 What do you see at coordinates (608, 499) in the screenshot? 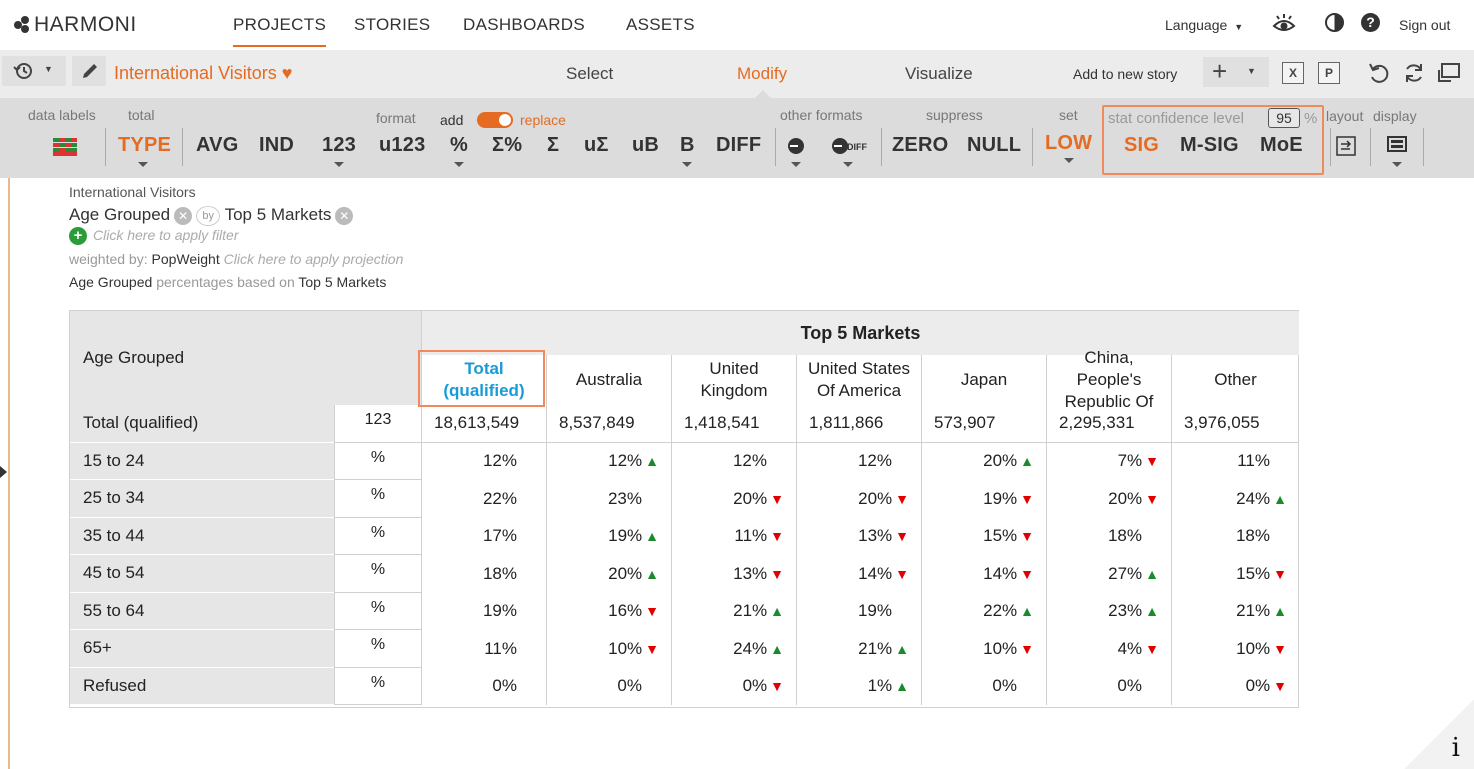
I see `table-cell: 23%` at bounding box center [608, 499].